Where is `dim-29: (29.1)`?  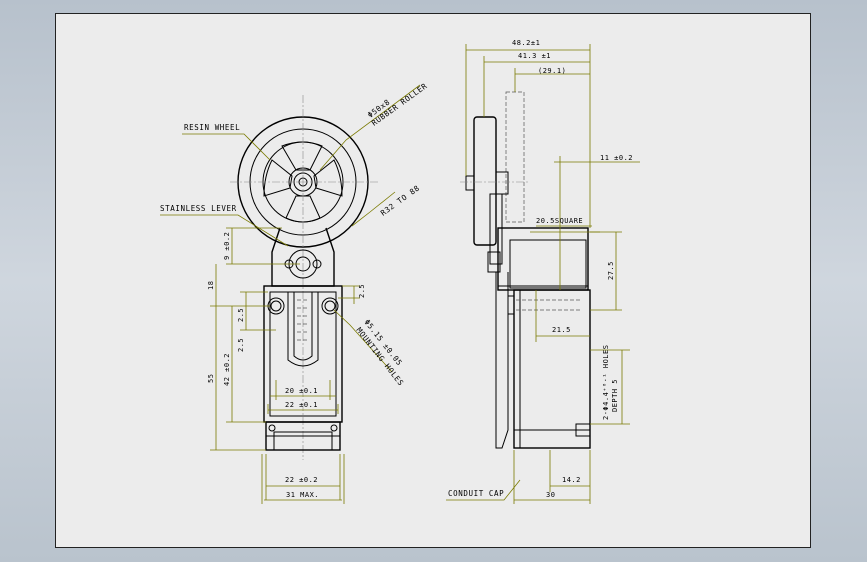 dim-29: (29.1) is located at coordinates (552, 71).